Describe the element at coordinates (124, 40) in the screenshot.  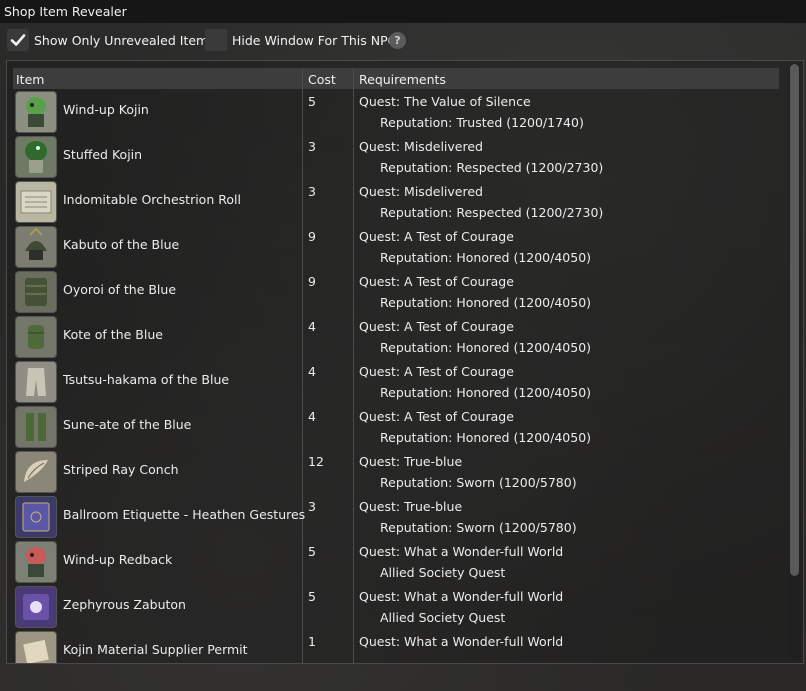
I see `show-only-unrevealed-label: Show Only Unrevealed Items` at that location.